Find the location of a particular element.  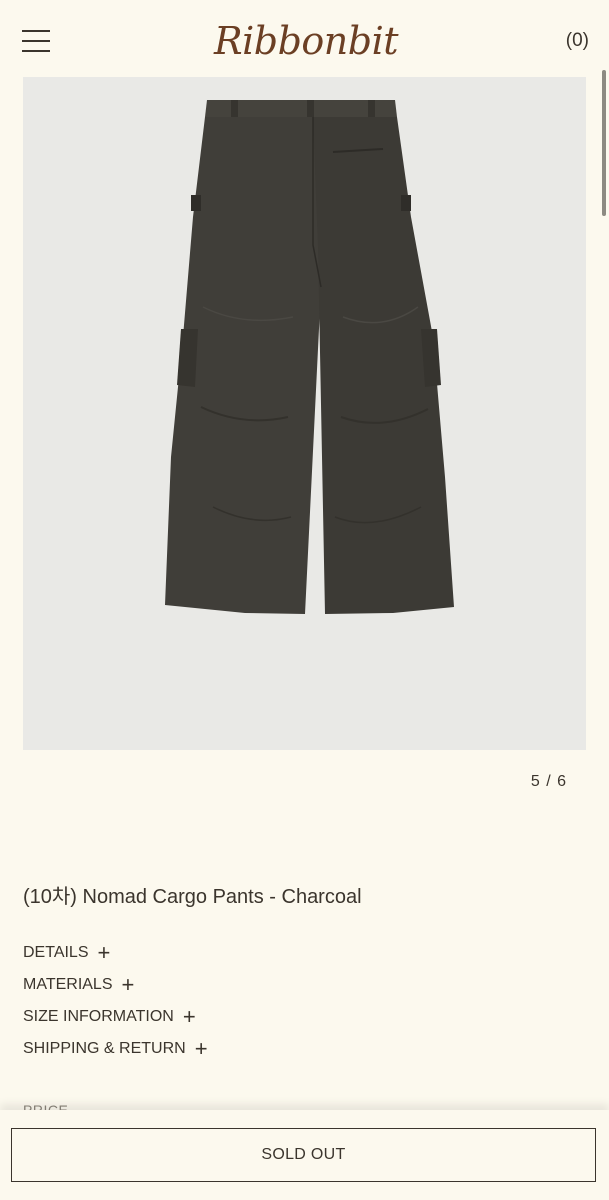

brand-logo-text: Ribbonbit is located at coordinates (306, 41).